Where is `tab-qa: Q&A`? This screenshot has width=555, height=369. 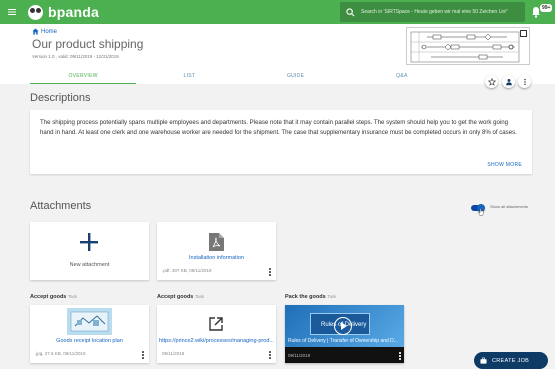 tab-qa: Q&A is located at coordinates (402, 77).